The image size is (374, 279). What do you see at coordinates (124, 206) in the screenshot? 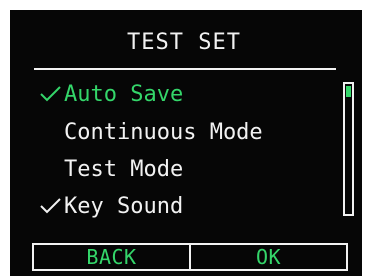
I see `menu-item-label: Key Sound` at bounding box center [124, 206].